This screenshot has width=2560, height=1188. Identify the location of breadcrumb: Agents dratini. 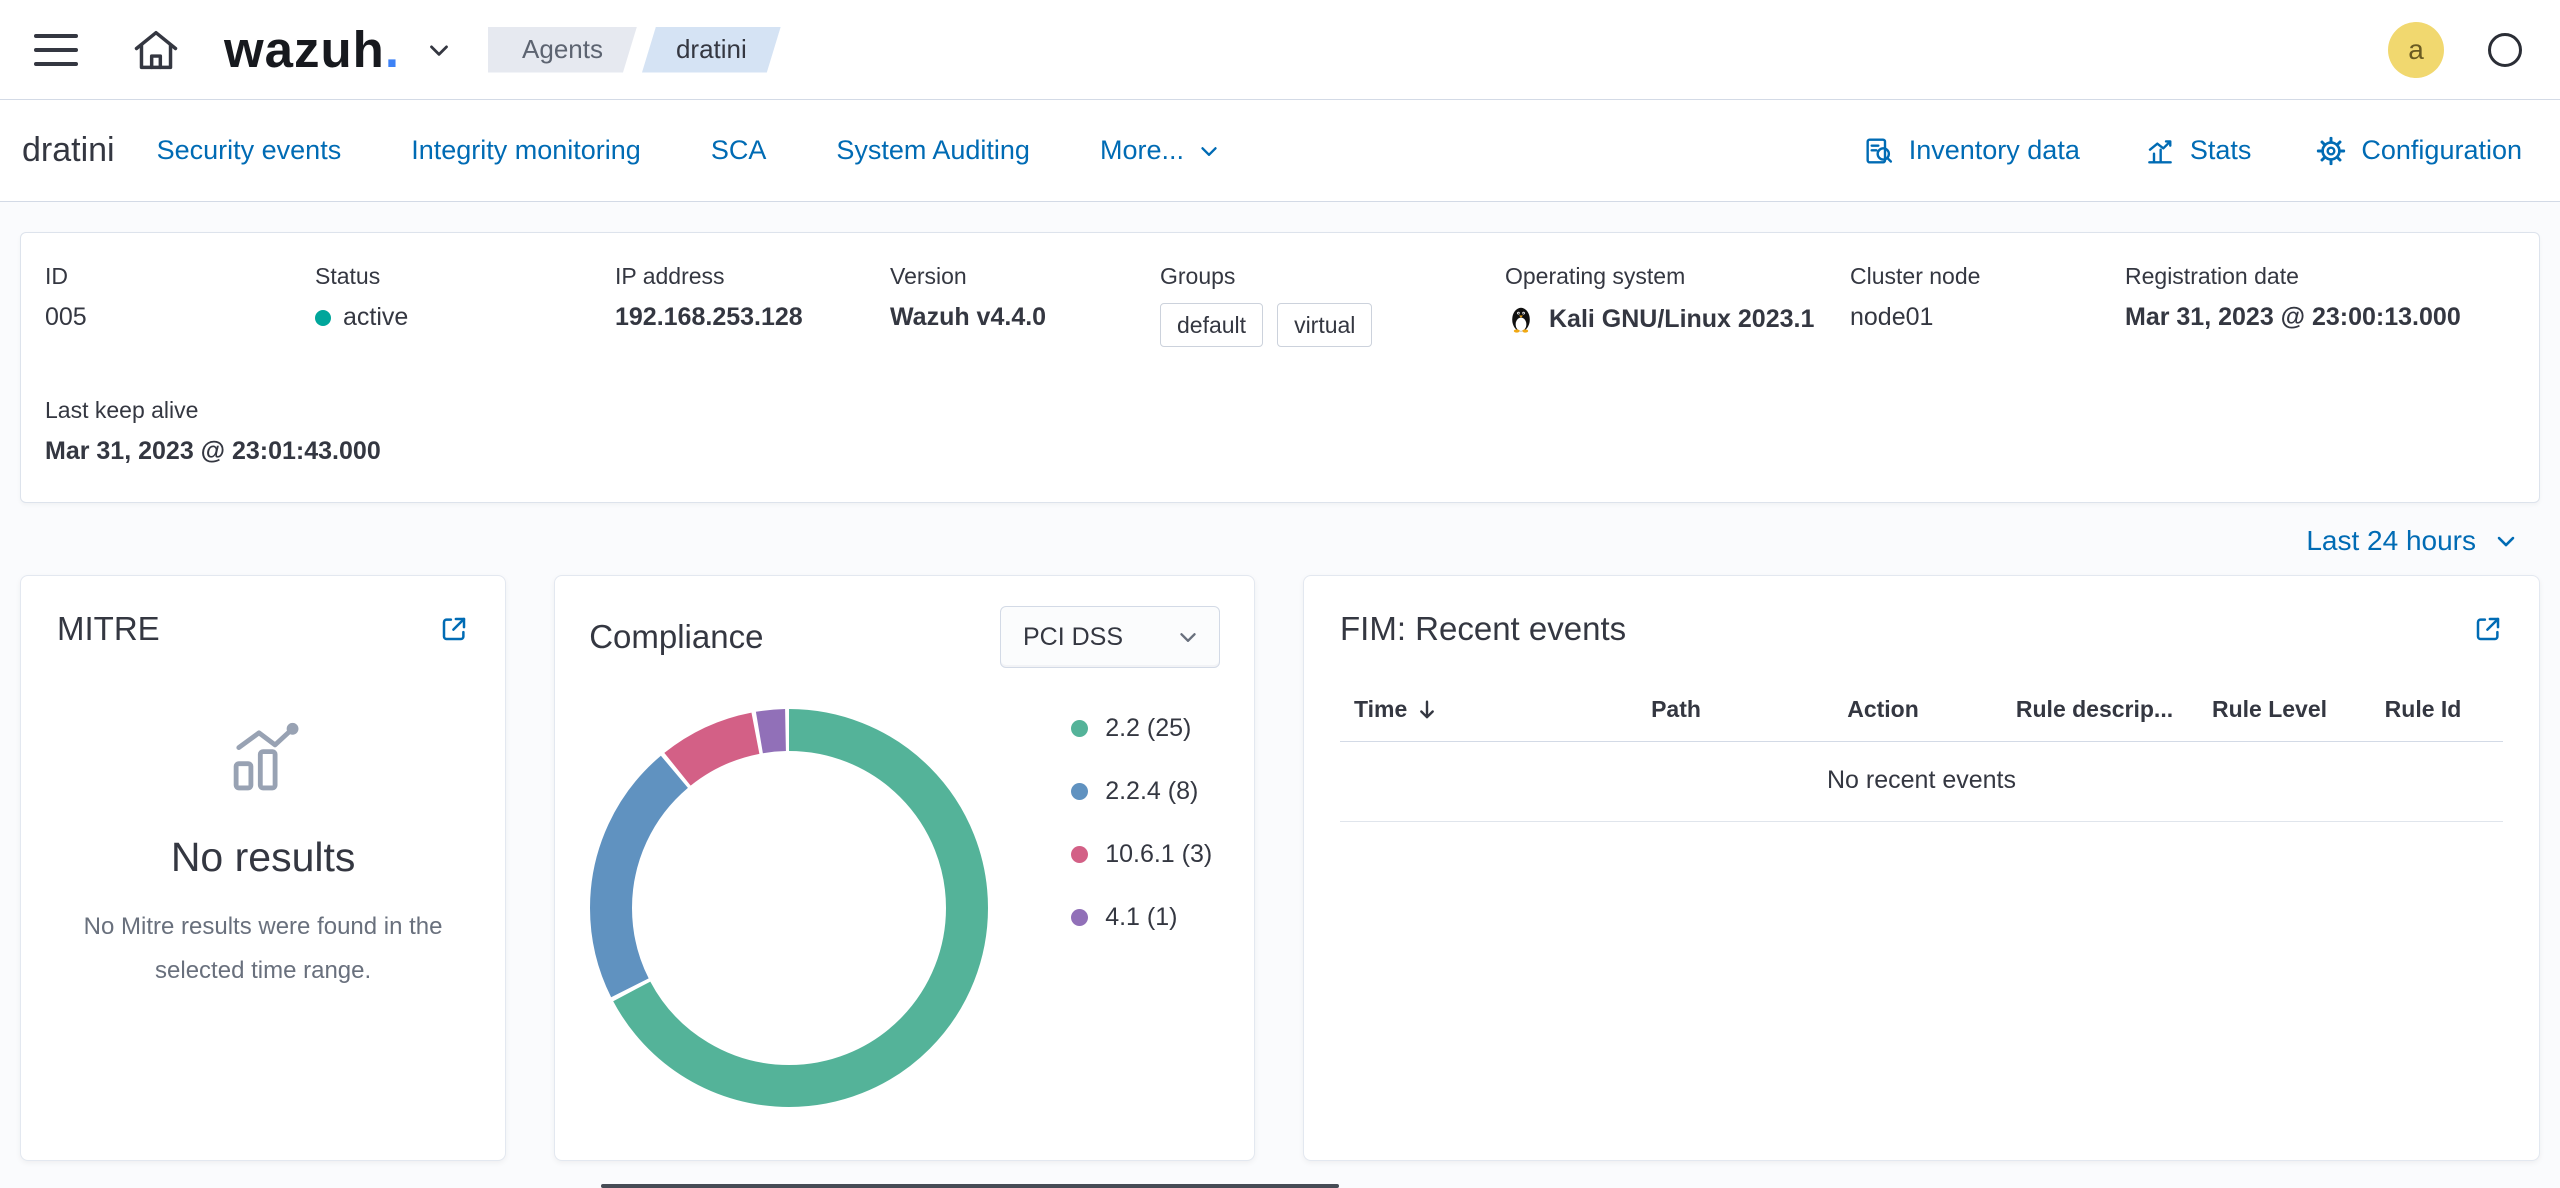
(634, 50).